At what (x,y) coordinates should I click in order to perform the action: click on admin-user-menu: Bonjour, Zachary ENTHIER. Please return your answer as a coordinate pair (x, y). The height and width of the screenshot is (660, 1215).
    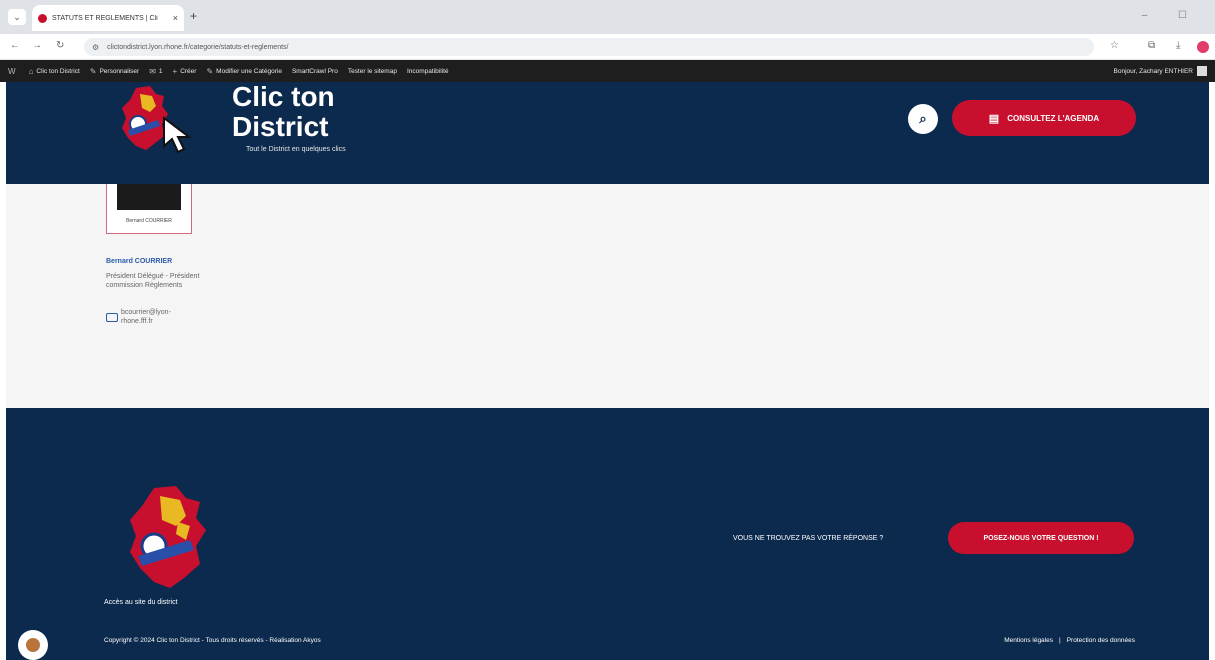
    Looking at the image, I should click on (1160, 71).